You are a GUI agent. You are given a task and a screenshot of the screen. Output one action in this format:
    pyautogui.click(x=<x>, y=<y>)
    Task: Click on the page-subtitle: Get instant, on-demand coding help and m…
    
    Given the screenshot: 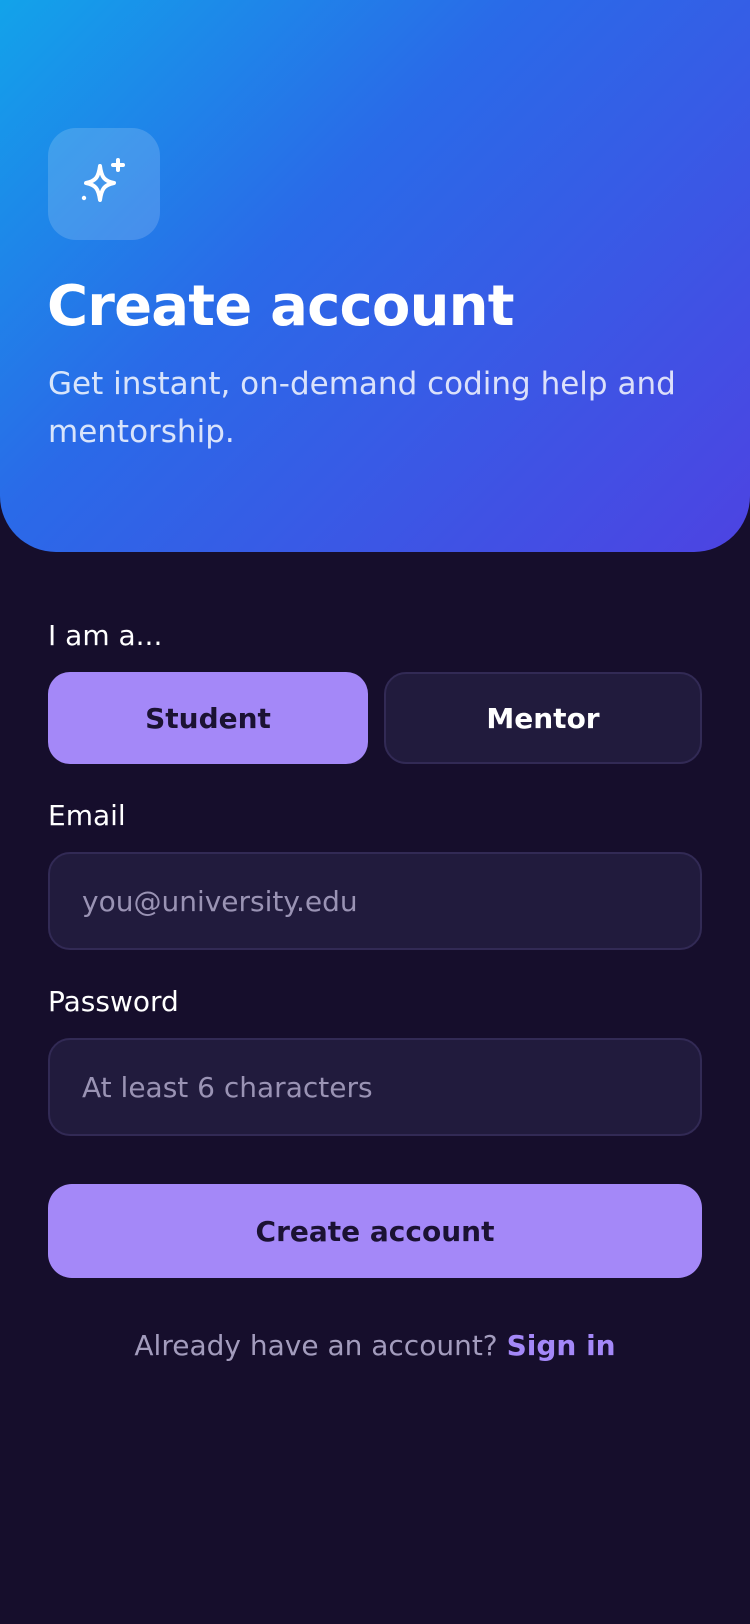 What is the action you would take?
    pyautogui.click(x=362, y=408)
    